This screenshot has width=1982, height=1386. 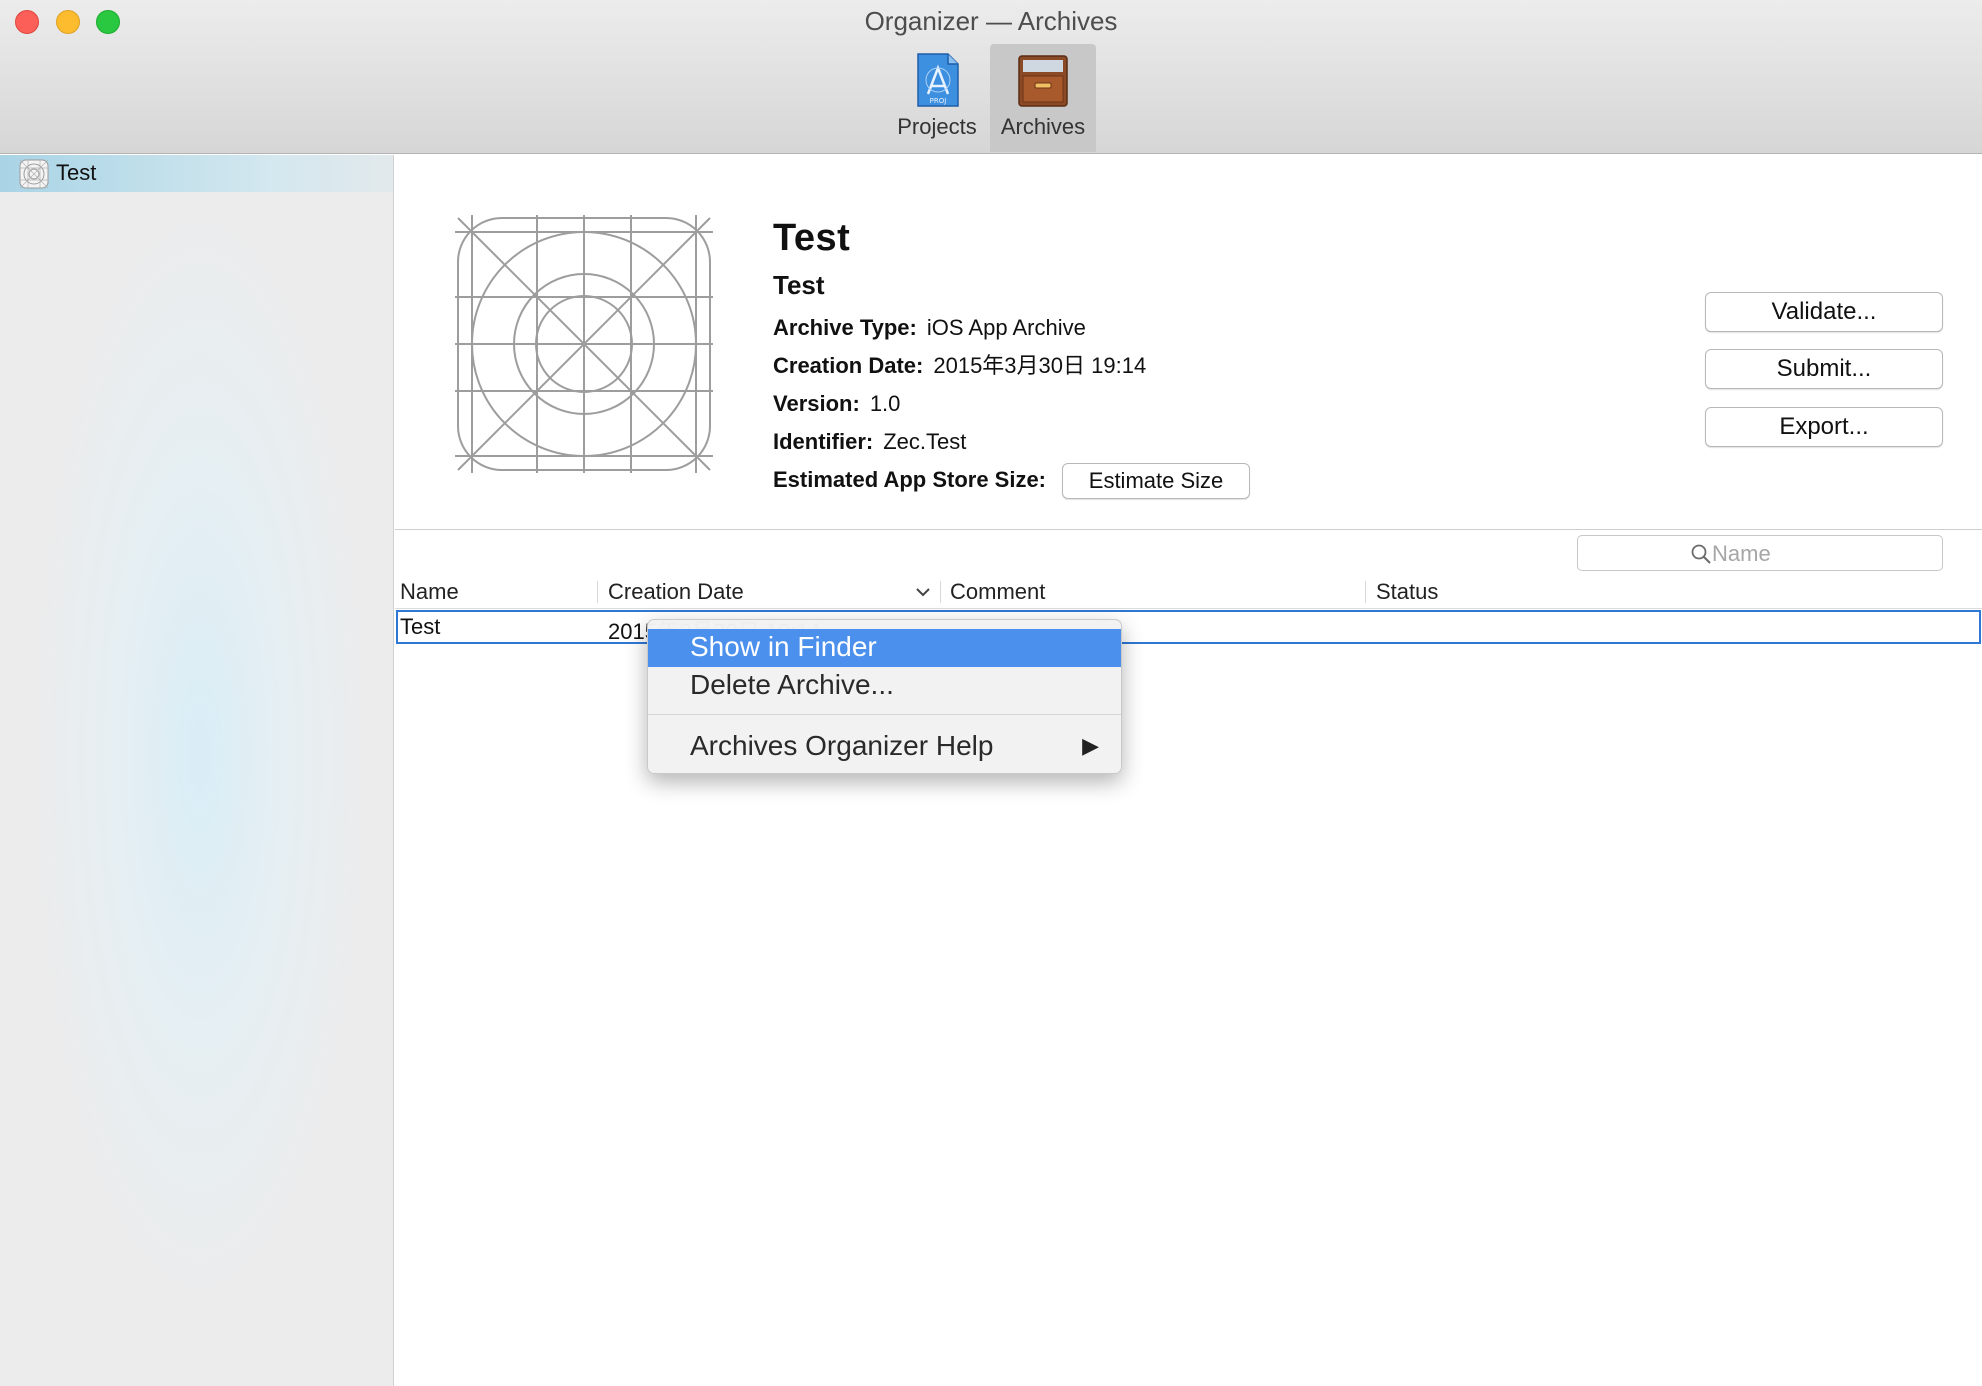 What do you see at coordinates (991, 21) in the screenshot?
I see `window-title: Organizer — Archives` at bounding box center [991, 21].